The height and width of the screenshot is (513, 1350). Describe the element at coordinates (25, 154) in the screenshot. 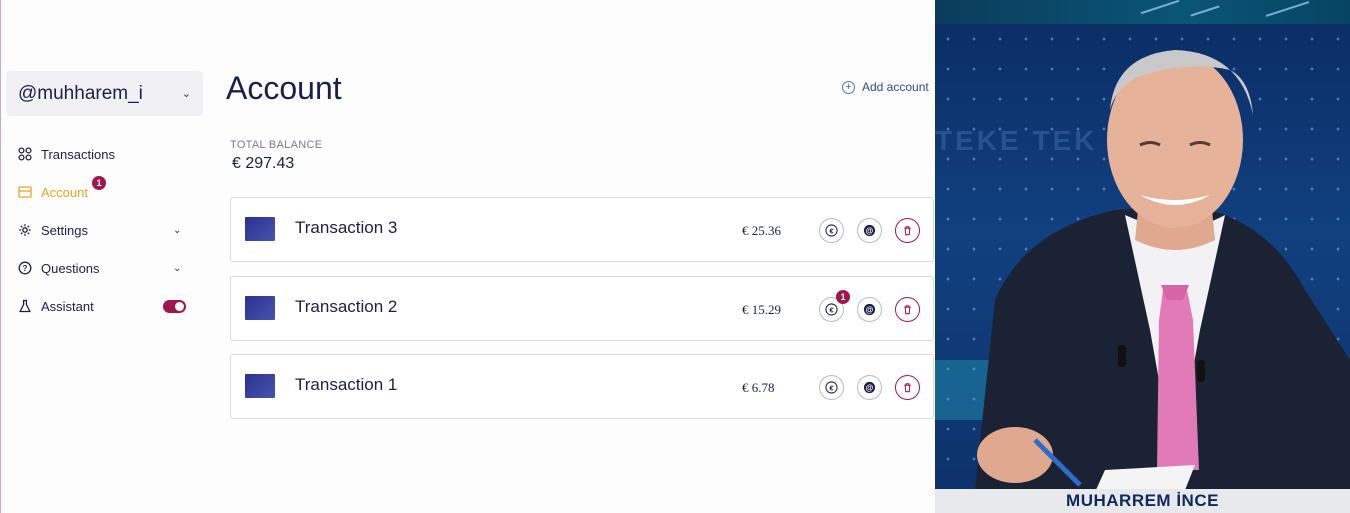

I see `grid-icon` at that location.